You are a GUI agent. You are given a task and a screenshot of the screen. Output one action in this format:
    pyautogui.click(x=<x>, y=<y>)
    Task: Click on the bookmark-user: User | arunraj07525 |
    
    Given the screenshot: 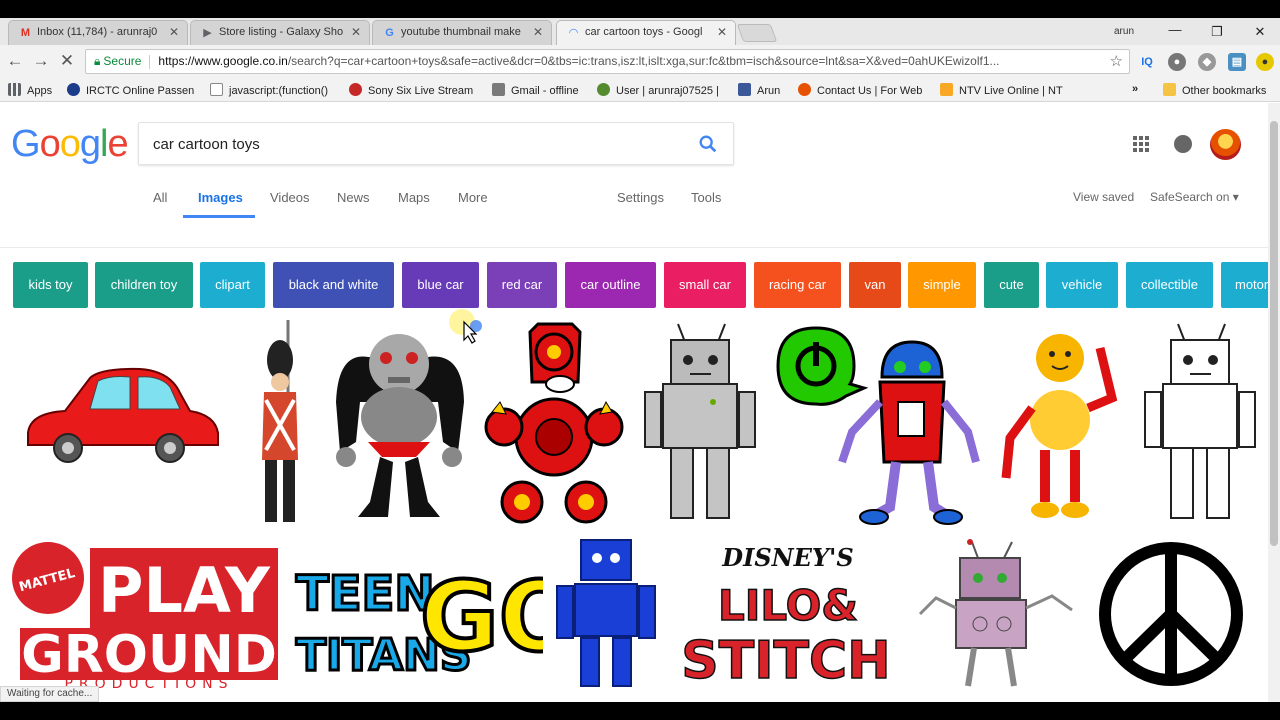 What is the action you would take?
    pyautogui.click(x=658, y=90)
    